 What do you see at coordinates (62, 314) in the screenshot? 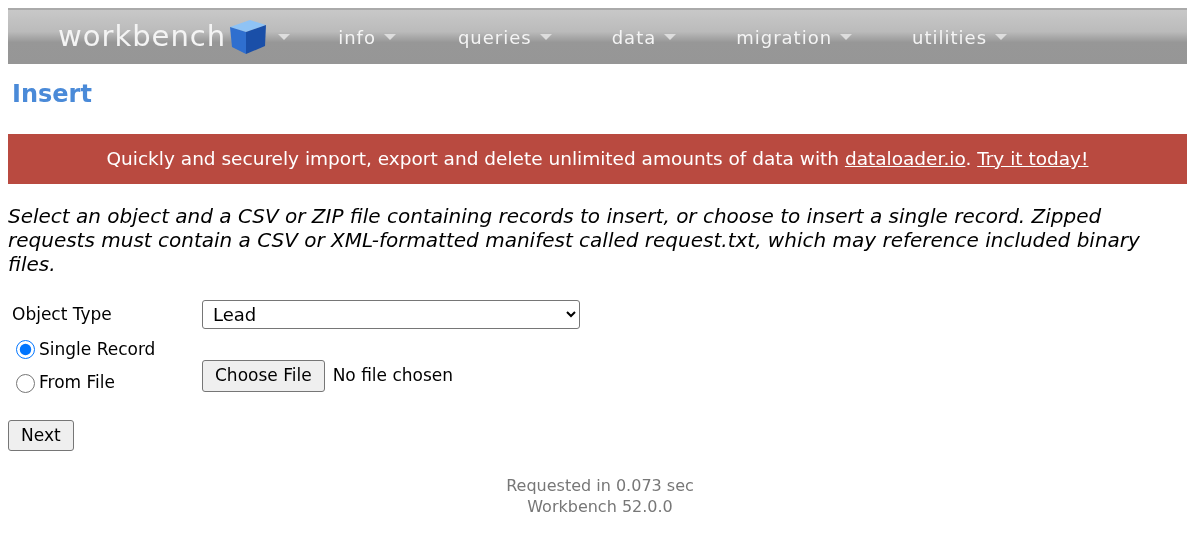
I see `field-label: Object Type` at bounding box center [62, 314].